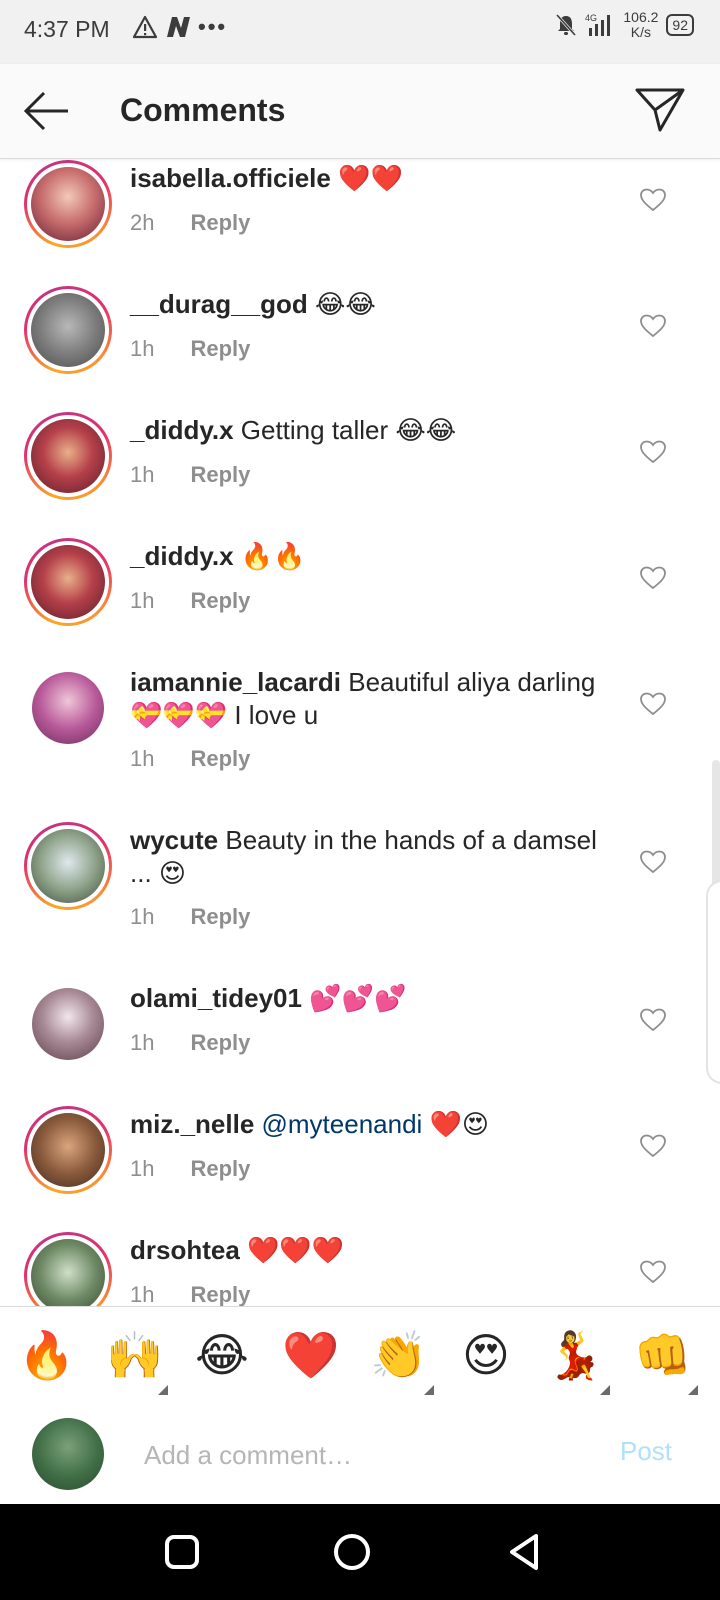 The width and height of the screenshot is (720, 1600). I want to click on battery-indicator: 92, so click(680, 25).